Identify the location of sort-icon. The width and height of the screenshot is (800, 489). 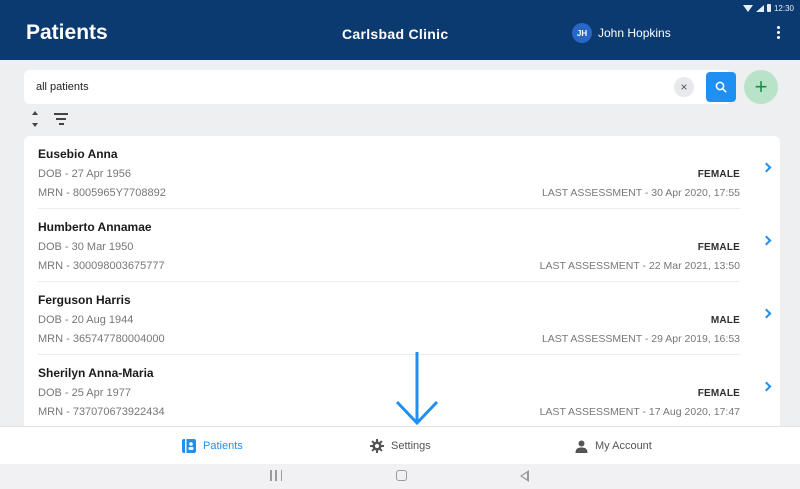
(35, 119).